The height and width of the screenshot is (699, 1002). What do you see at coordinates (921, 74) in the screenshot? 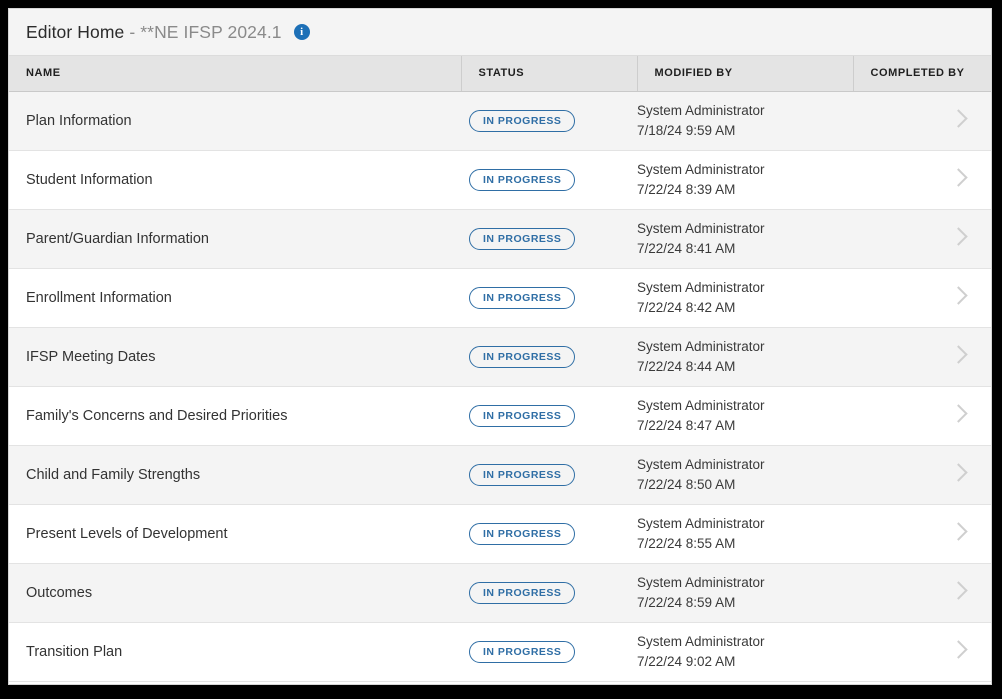
I see `column-header-completed-by: COMPLETED BY` at bounding box center [921, 74].